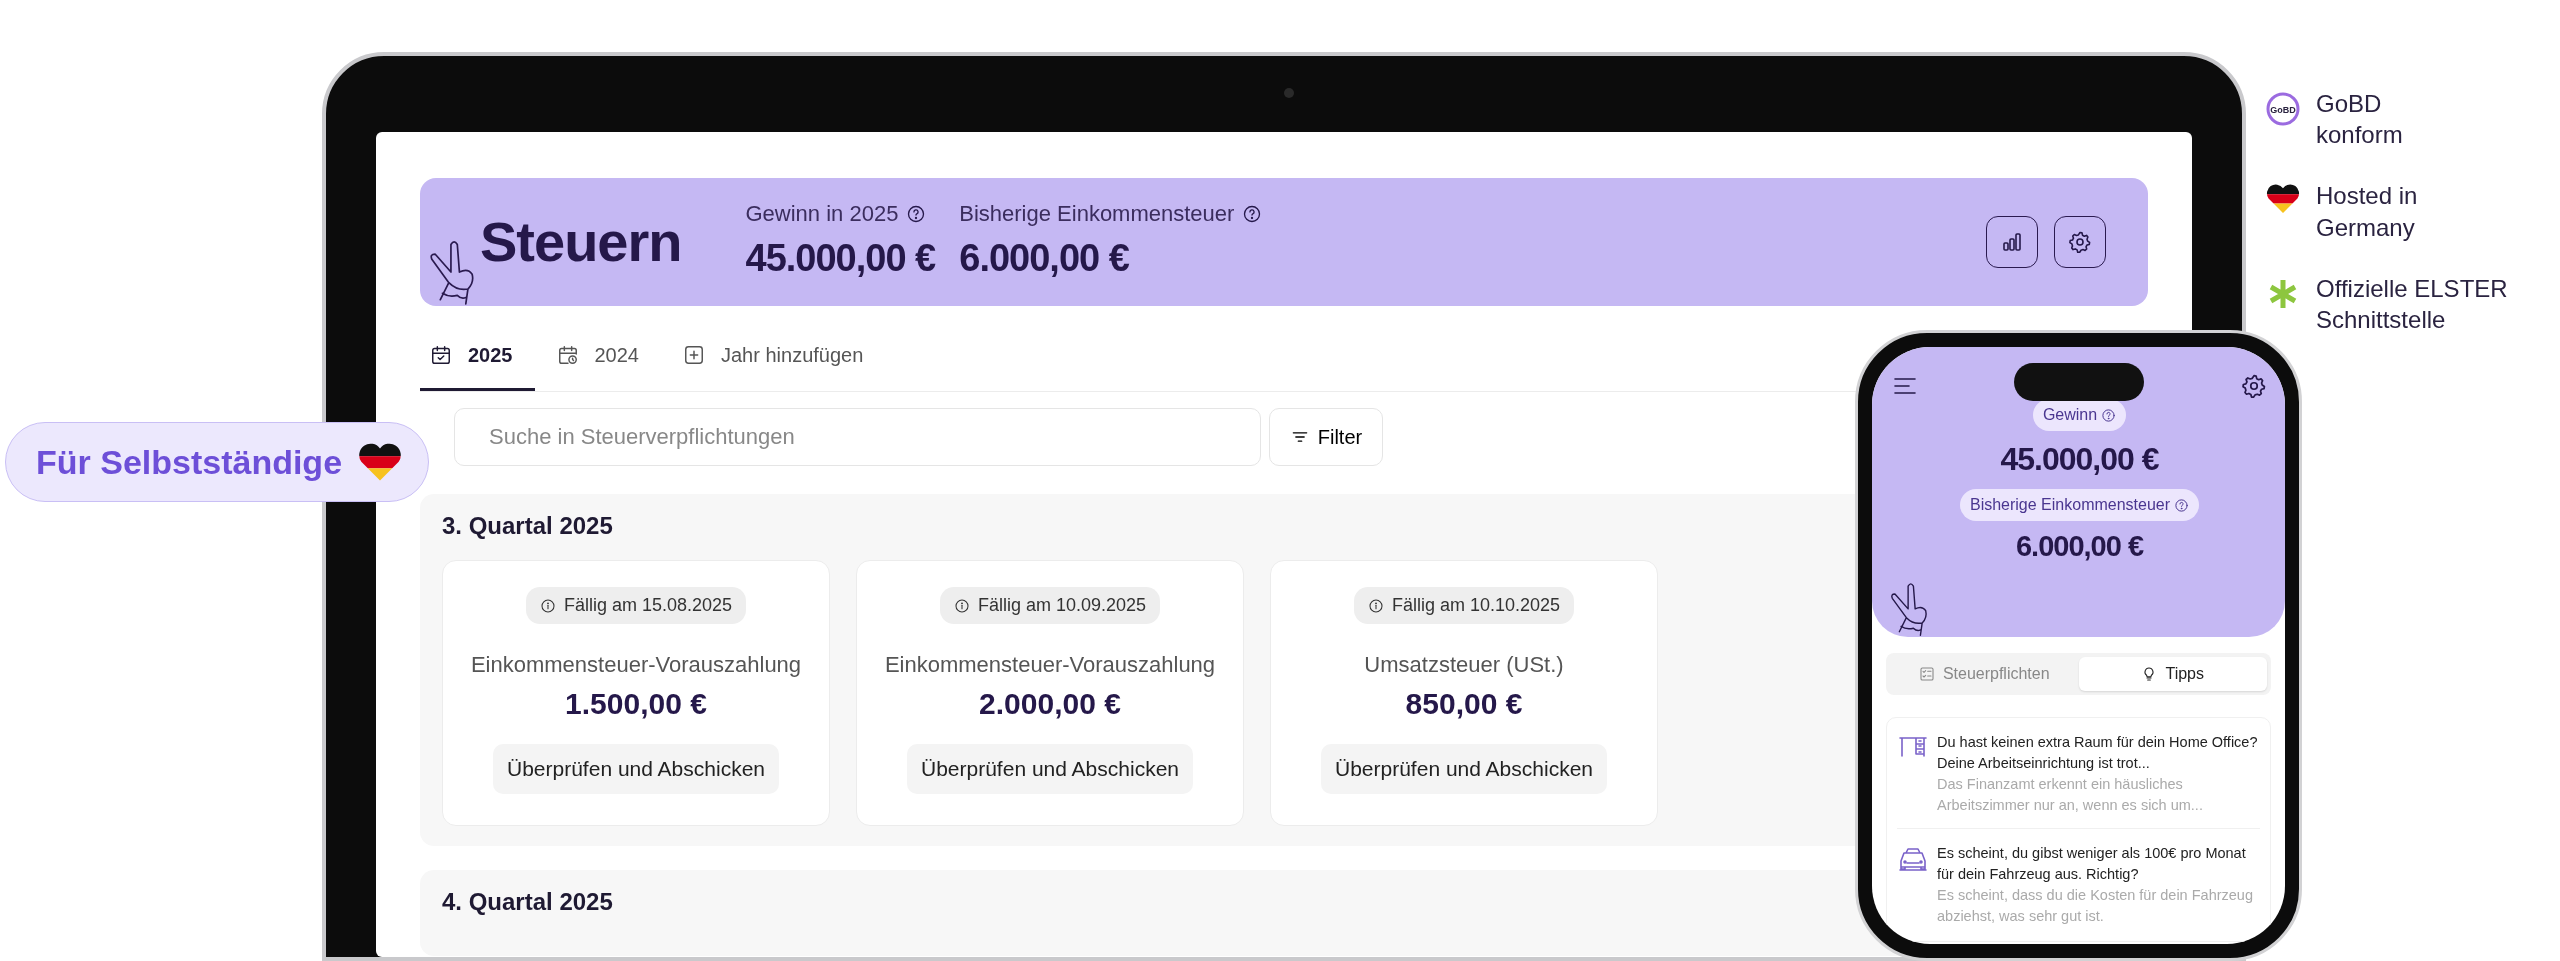 The height and width of the screenshot is (961, 2560). What do you see at coordinates (1476, 605) in the screenshot?
I see `due-date-text: Fällig am 10.10.2025` at bounding box center [1476, 605].